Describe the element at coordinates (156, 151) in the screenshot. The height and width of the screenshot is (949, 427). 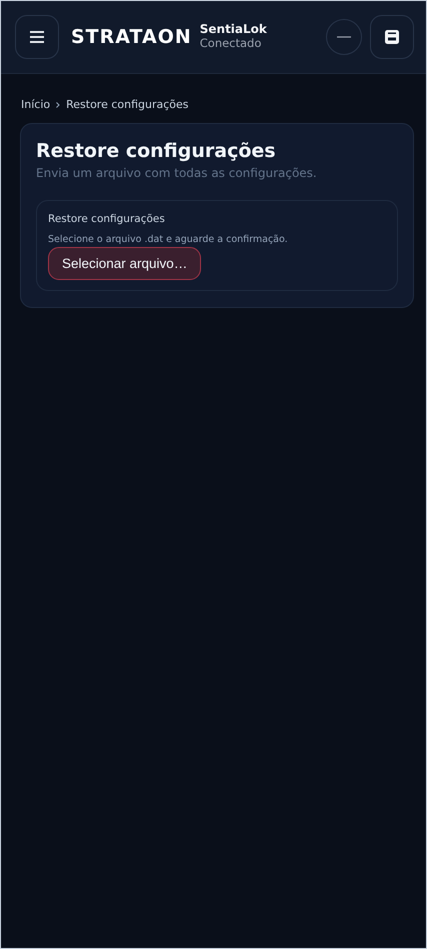
I see `card-title: Restore configurações` at that location.